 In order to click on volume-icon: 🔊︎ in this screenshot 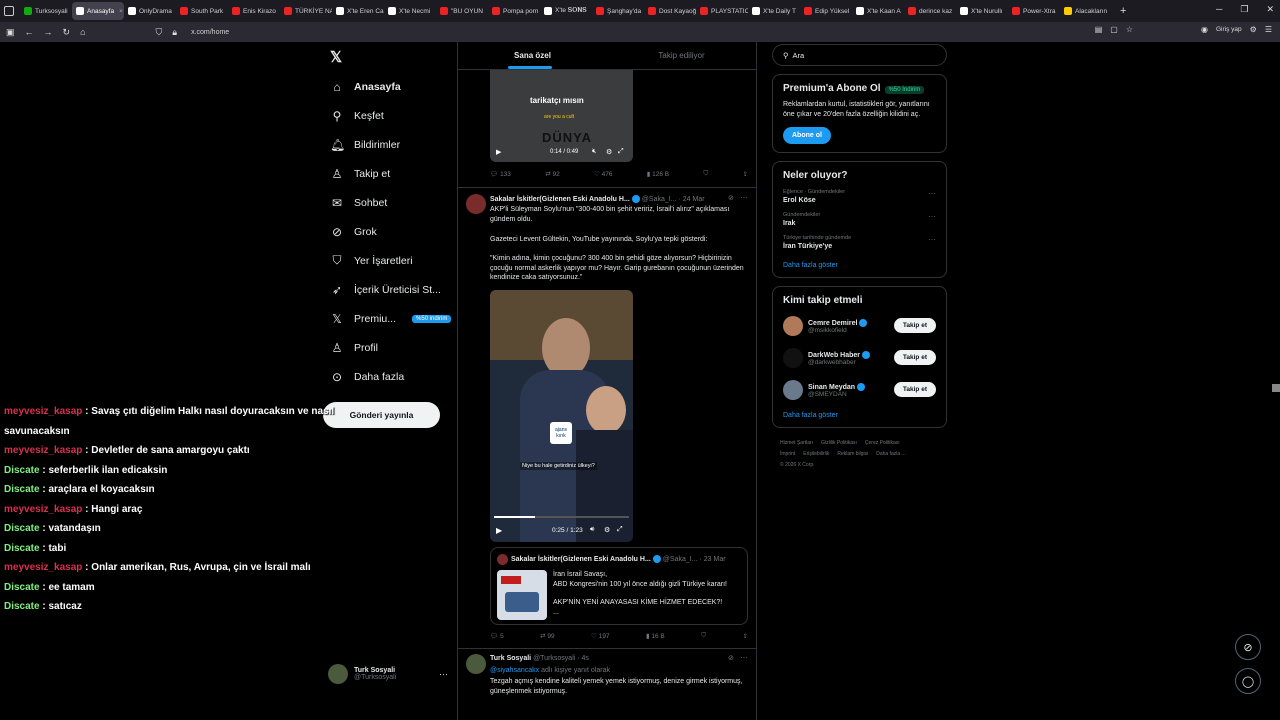, I will do `click(592, 530)`.